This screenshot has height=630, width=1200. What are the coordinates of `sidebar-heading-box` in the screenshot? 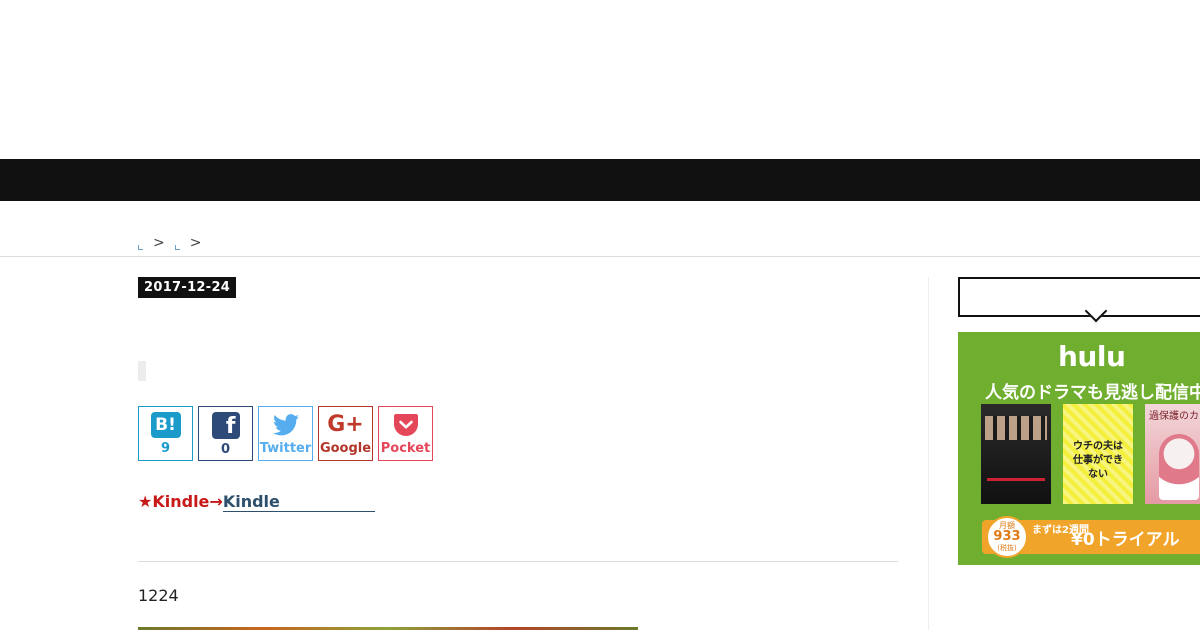 It's located at (1079, 297).